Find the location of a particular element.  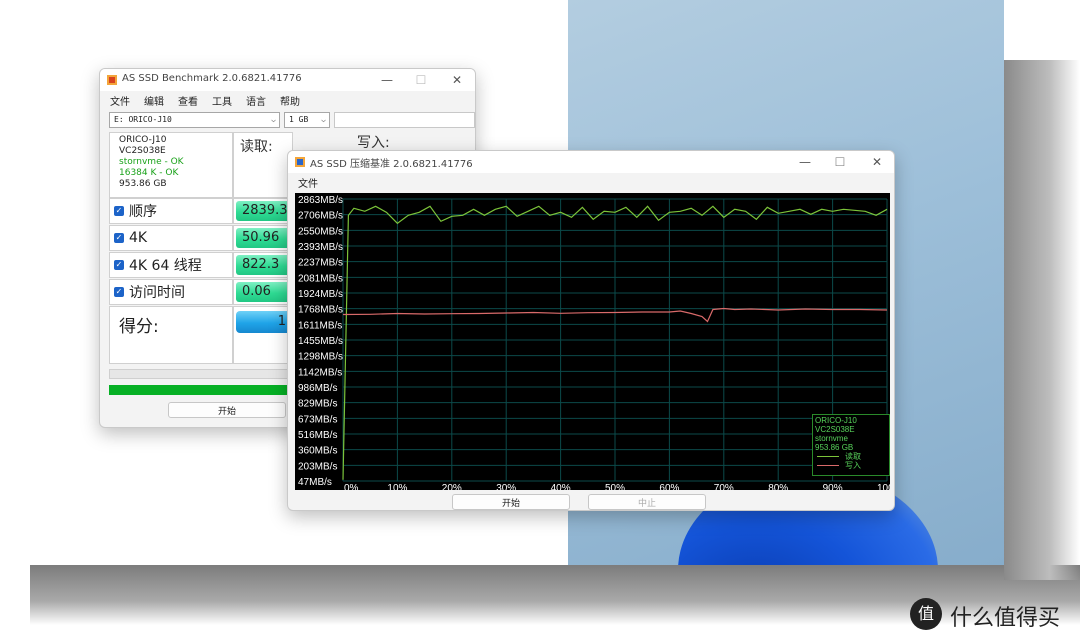

size-select: 1 GB ⌵ is located at coordinates (307, 120).